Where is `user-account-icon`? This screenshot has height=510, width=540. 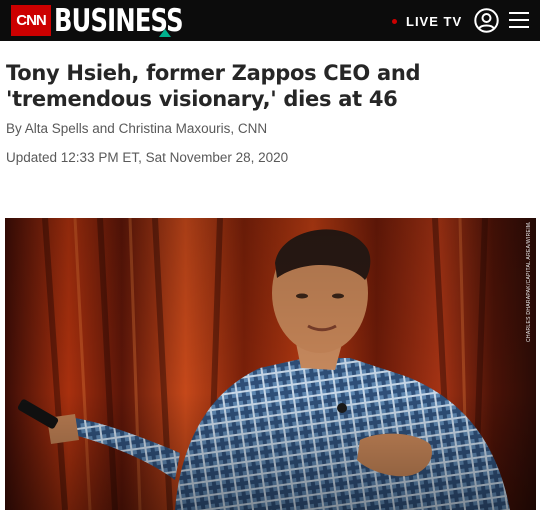
user-account-icon is located at coordinates (486, 20).